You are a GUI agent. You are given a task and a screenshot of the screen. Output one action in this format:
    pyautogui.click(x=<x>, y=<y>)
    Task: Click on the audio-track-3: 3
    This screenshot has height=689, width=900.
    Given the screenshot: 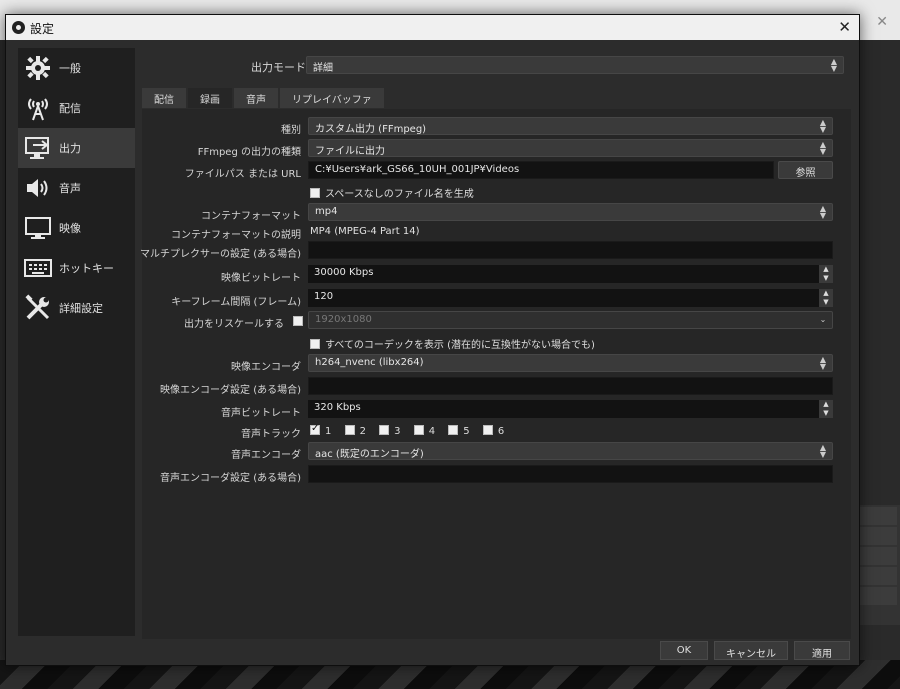 What is the action you would take?
    pyautogui.click(x=390, y=431)
    